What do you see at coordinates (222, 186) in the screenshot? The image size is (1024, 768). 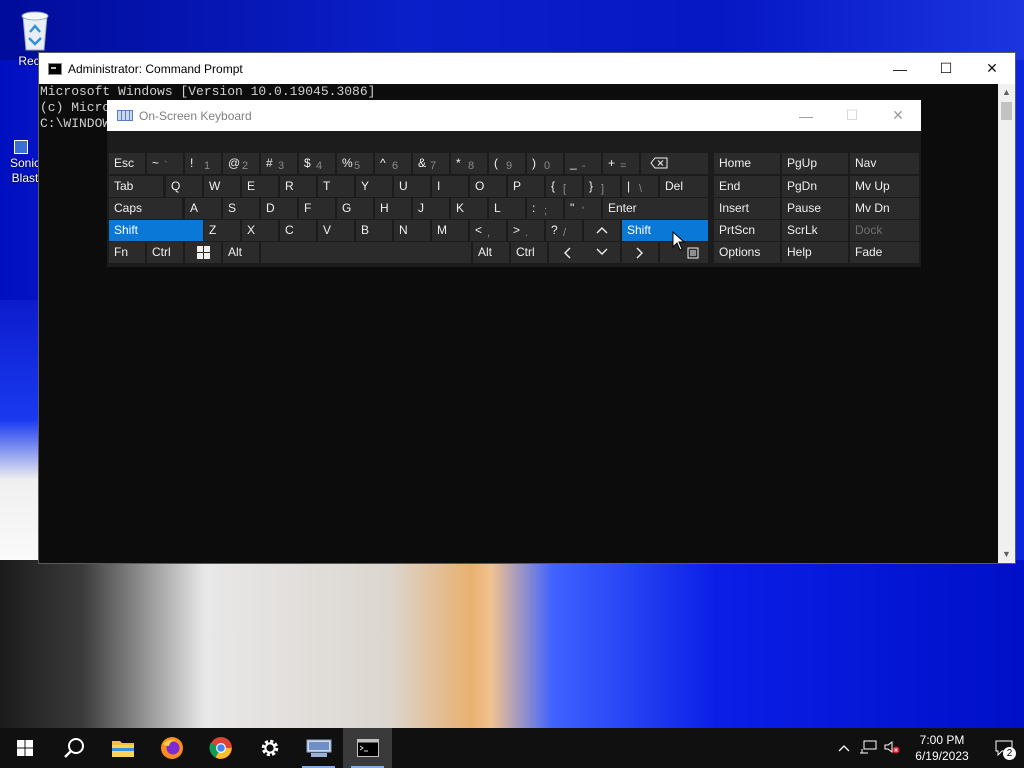 I see `key-w: W` at bounding box center [222, 186].